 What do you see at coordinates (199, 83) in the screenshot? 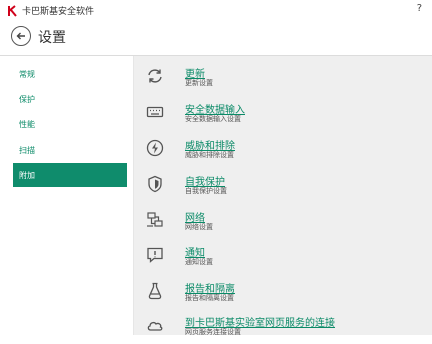
I see `setting-subtitle: 更新设置` at bounding box center [199, 83].